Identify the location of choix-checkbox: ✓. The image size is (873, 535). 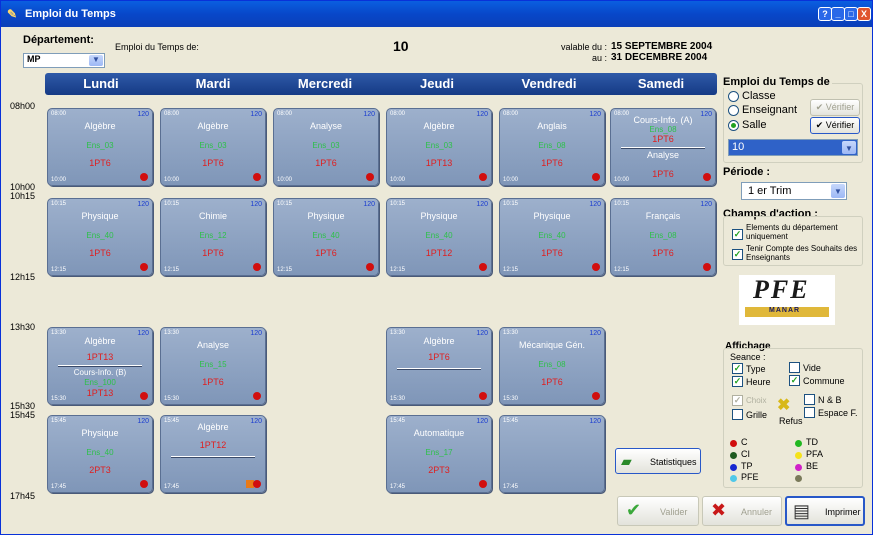
(737, 400).